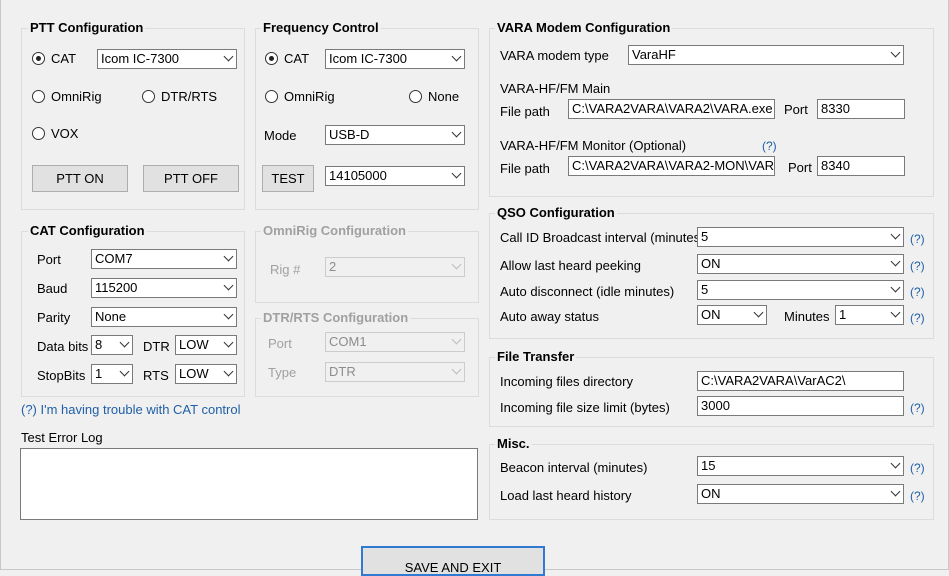  Describe the element at coordinates (917, 239) in the screenshot. I see `qso-callid-help: (?)` at that location.